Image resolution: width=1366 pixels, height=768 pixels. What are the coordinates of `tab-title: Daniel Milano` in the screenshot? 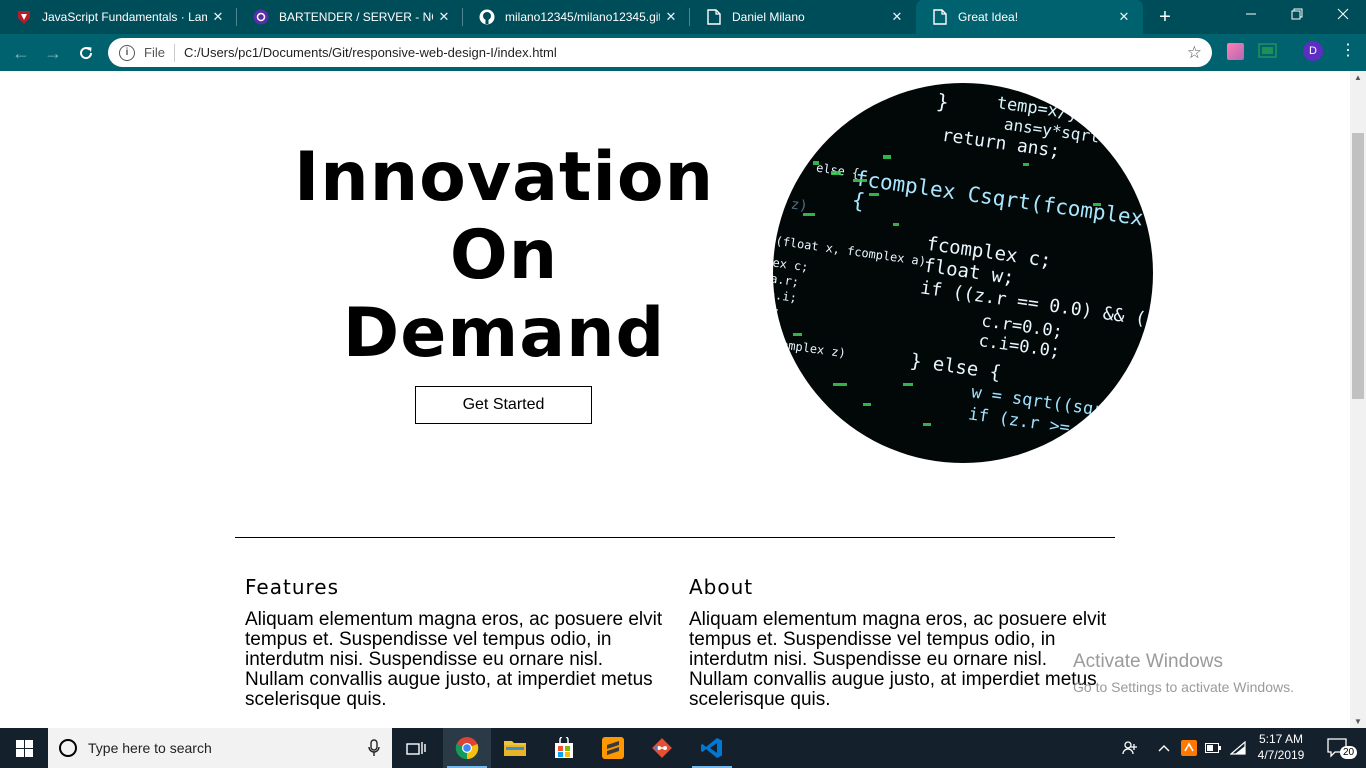 It's located at (768, 17).